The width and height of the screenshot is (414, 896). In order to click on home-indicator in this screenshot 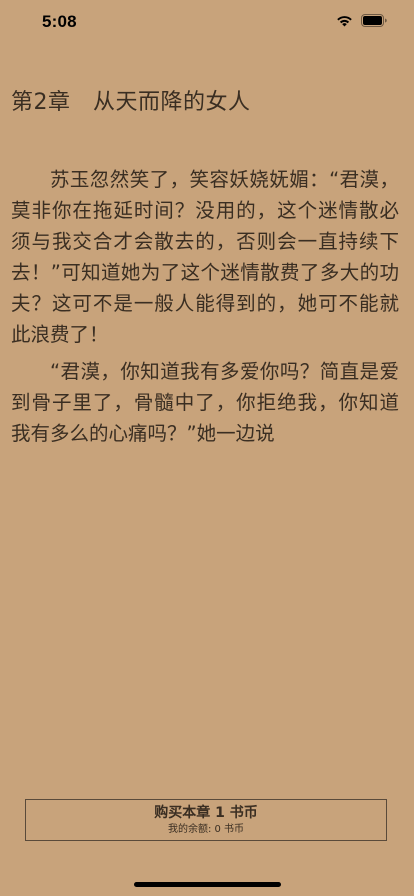, I will do `click(207, 884)`.